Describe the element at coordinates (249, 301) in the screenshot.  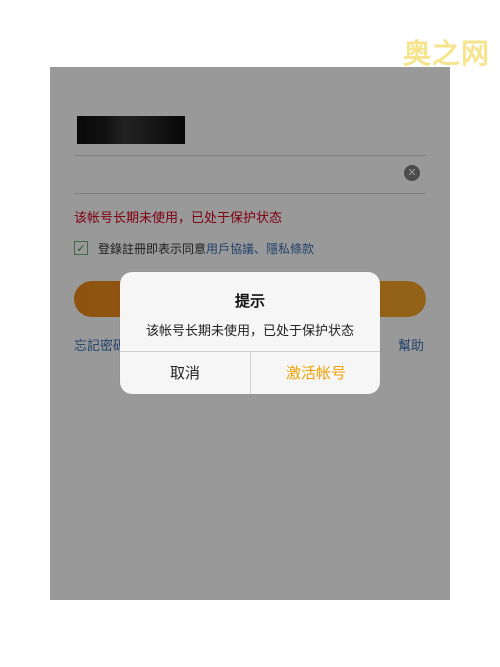
I see `alert-title: 提示` at that location.